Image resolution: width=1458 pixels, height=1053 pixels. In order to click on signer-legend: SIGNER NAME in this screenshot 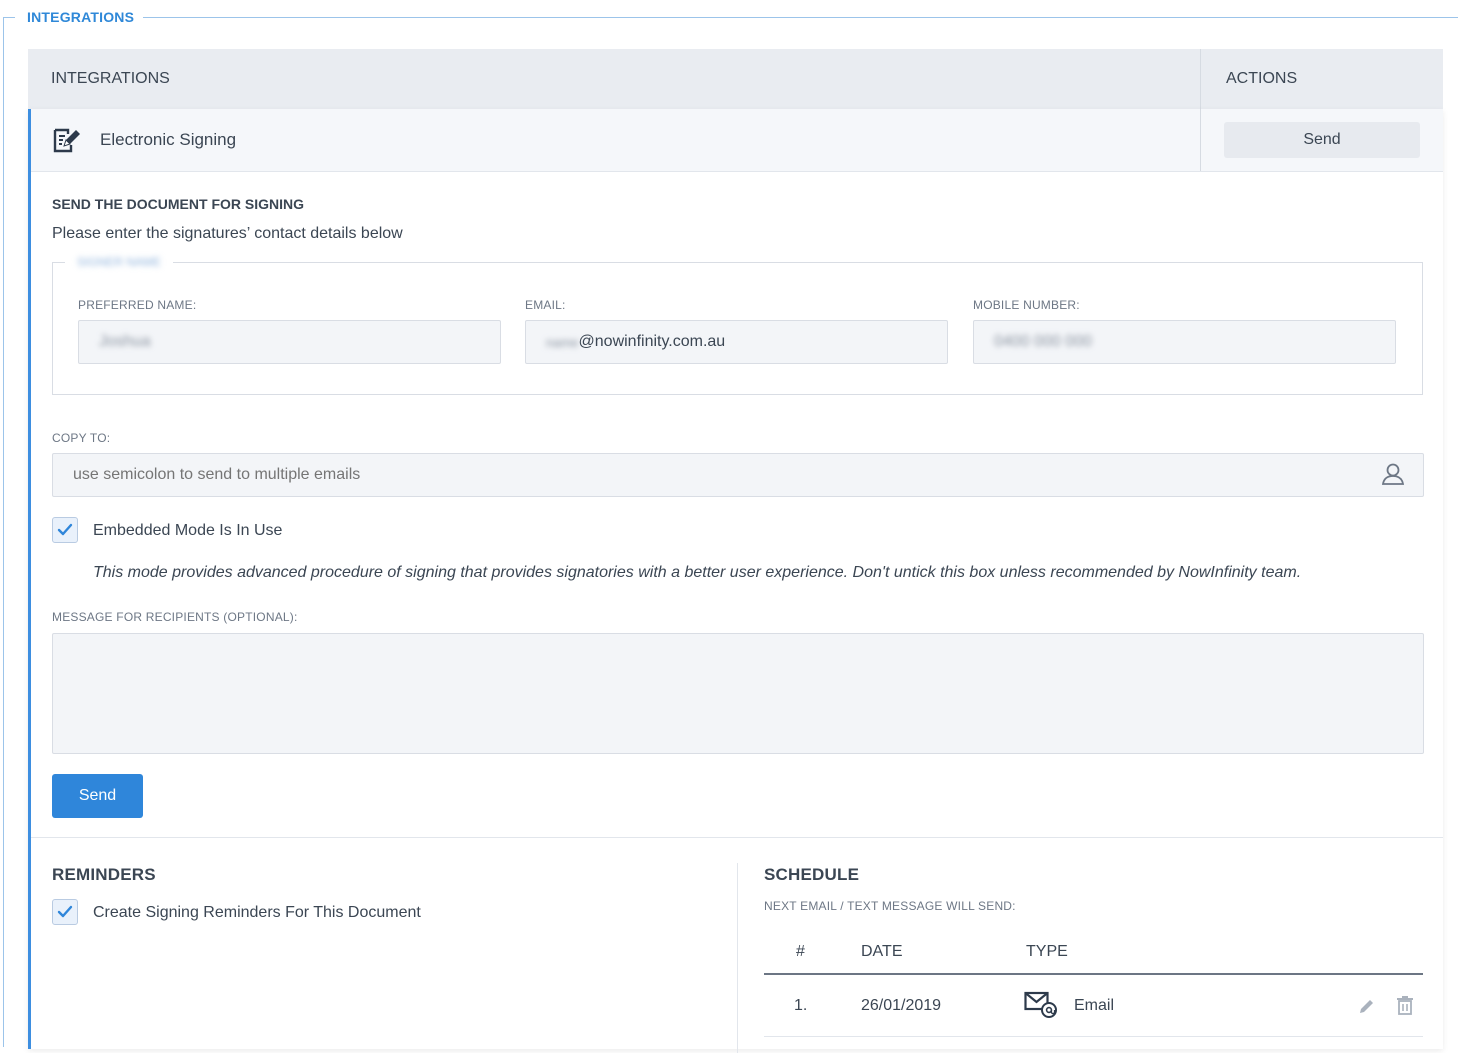, I will do `click(119, 262)`.